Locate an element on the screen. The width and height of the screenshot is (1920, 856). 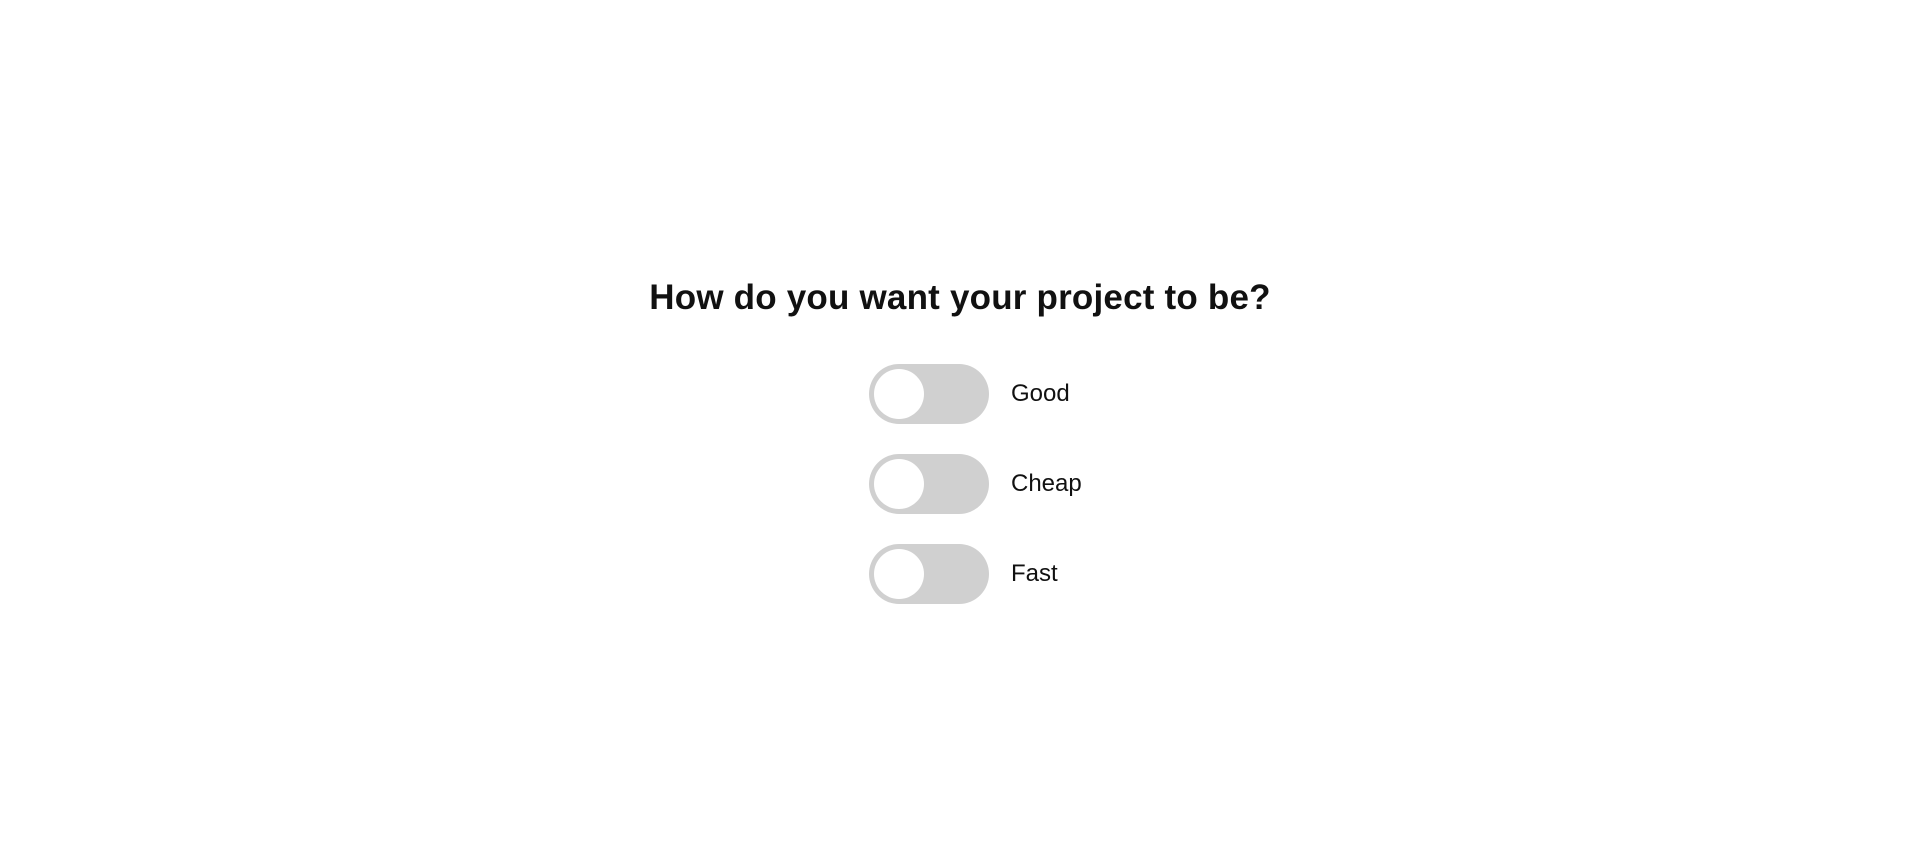
toggle-list: Good Cheap Fast is located at coordinates (999, 499).